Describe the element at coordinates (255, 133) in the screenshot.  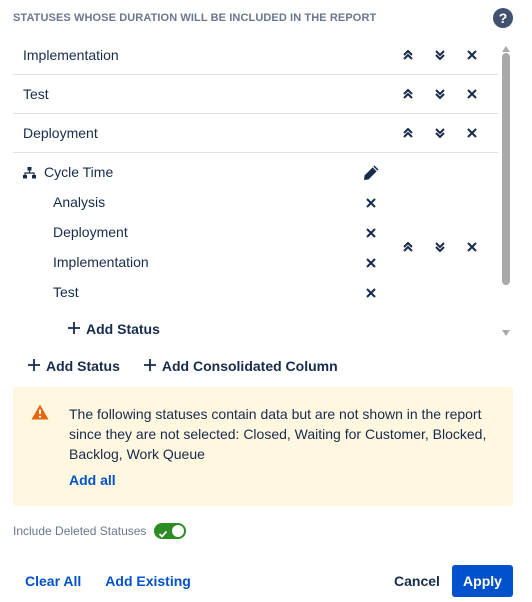
I see `status-row-deployment: Deployment` at that location.